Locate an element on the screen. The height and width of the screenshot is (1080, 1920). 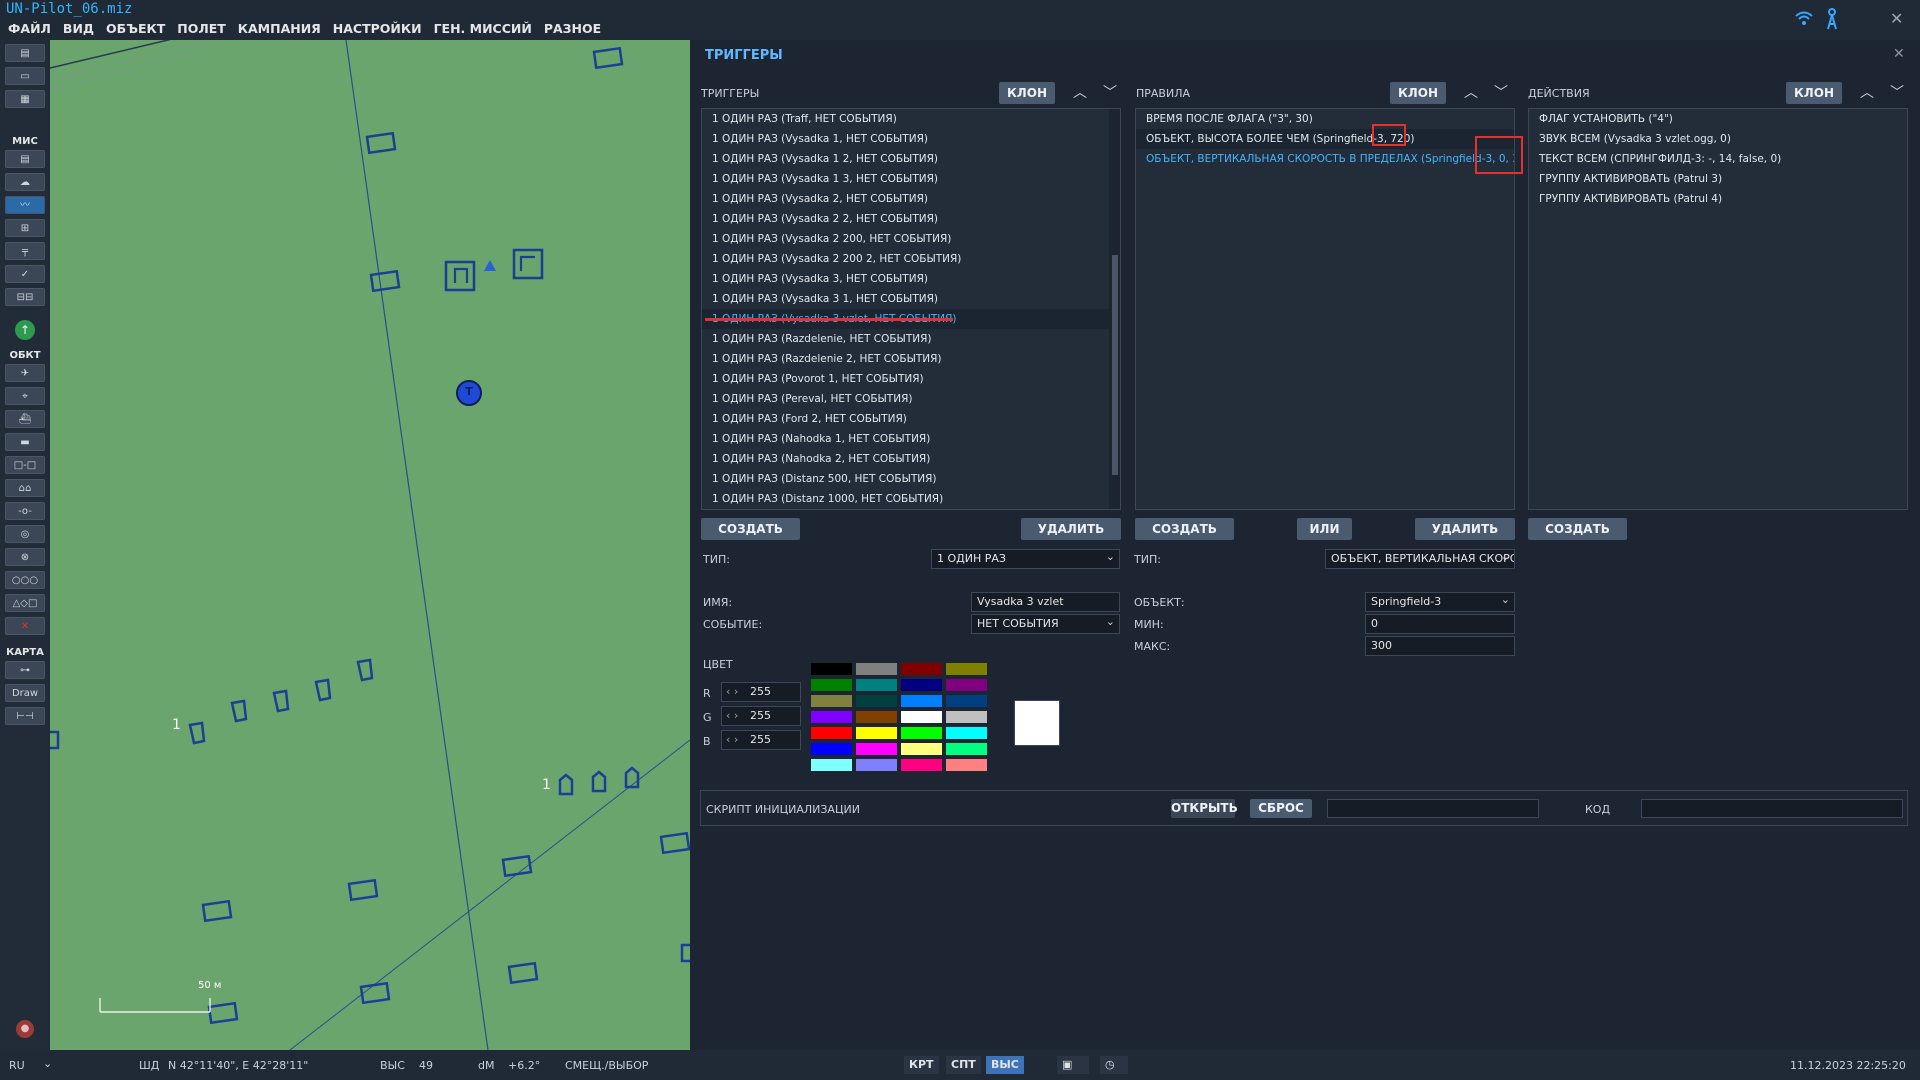
arrow-up-circle-icon: ↑ is located at coordinates (25, 330).